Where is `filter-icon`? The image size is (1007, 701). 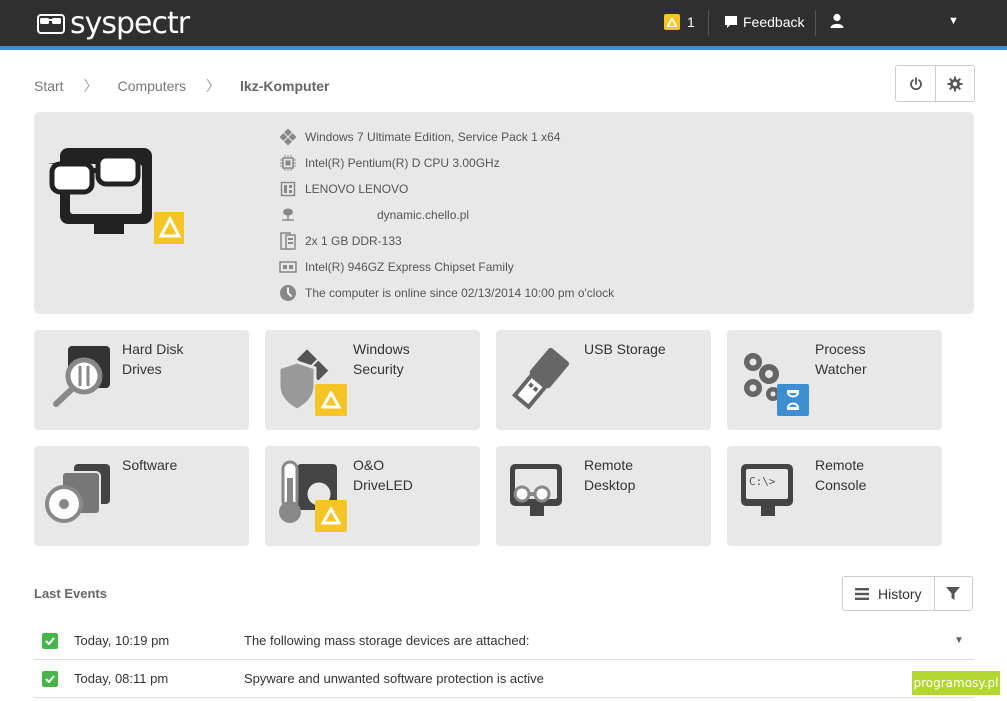 filter-icon is located at coordinates (953, 593).